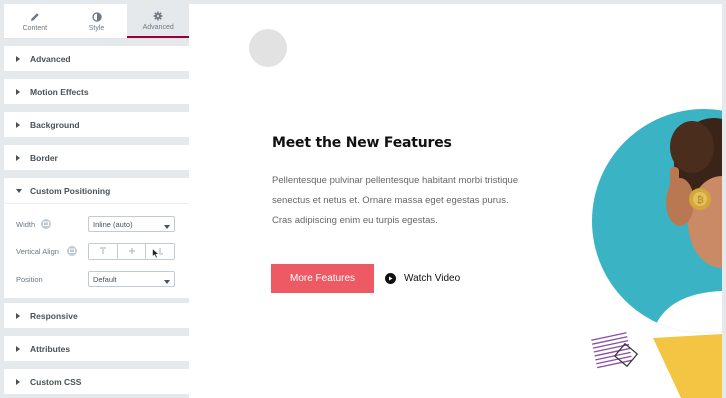 This screenshot has height=398, width=726. I want to click on tab-label: Advanced, so click(158, 27).